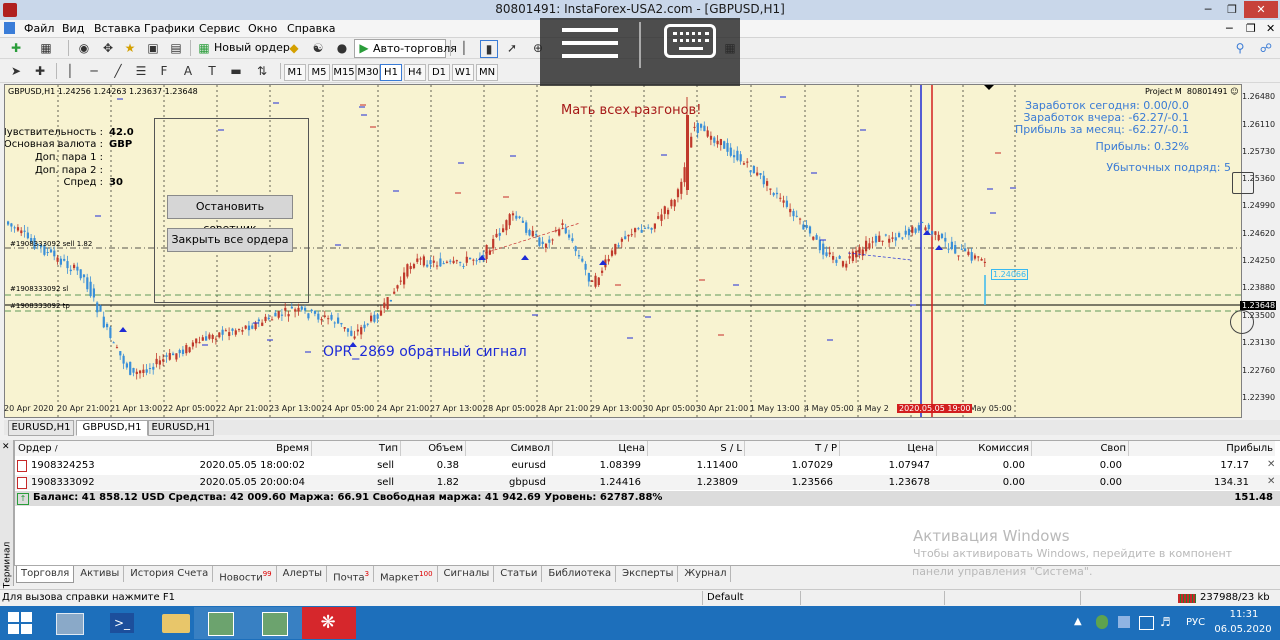  What do you see at coordinates (212, 71) in the screenshot?
I see `label-icon: T` at bounding box center [212, 71].